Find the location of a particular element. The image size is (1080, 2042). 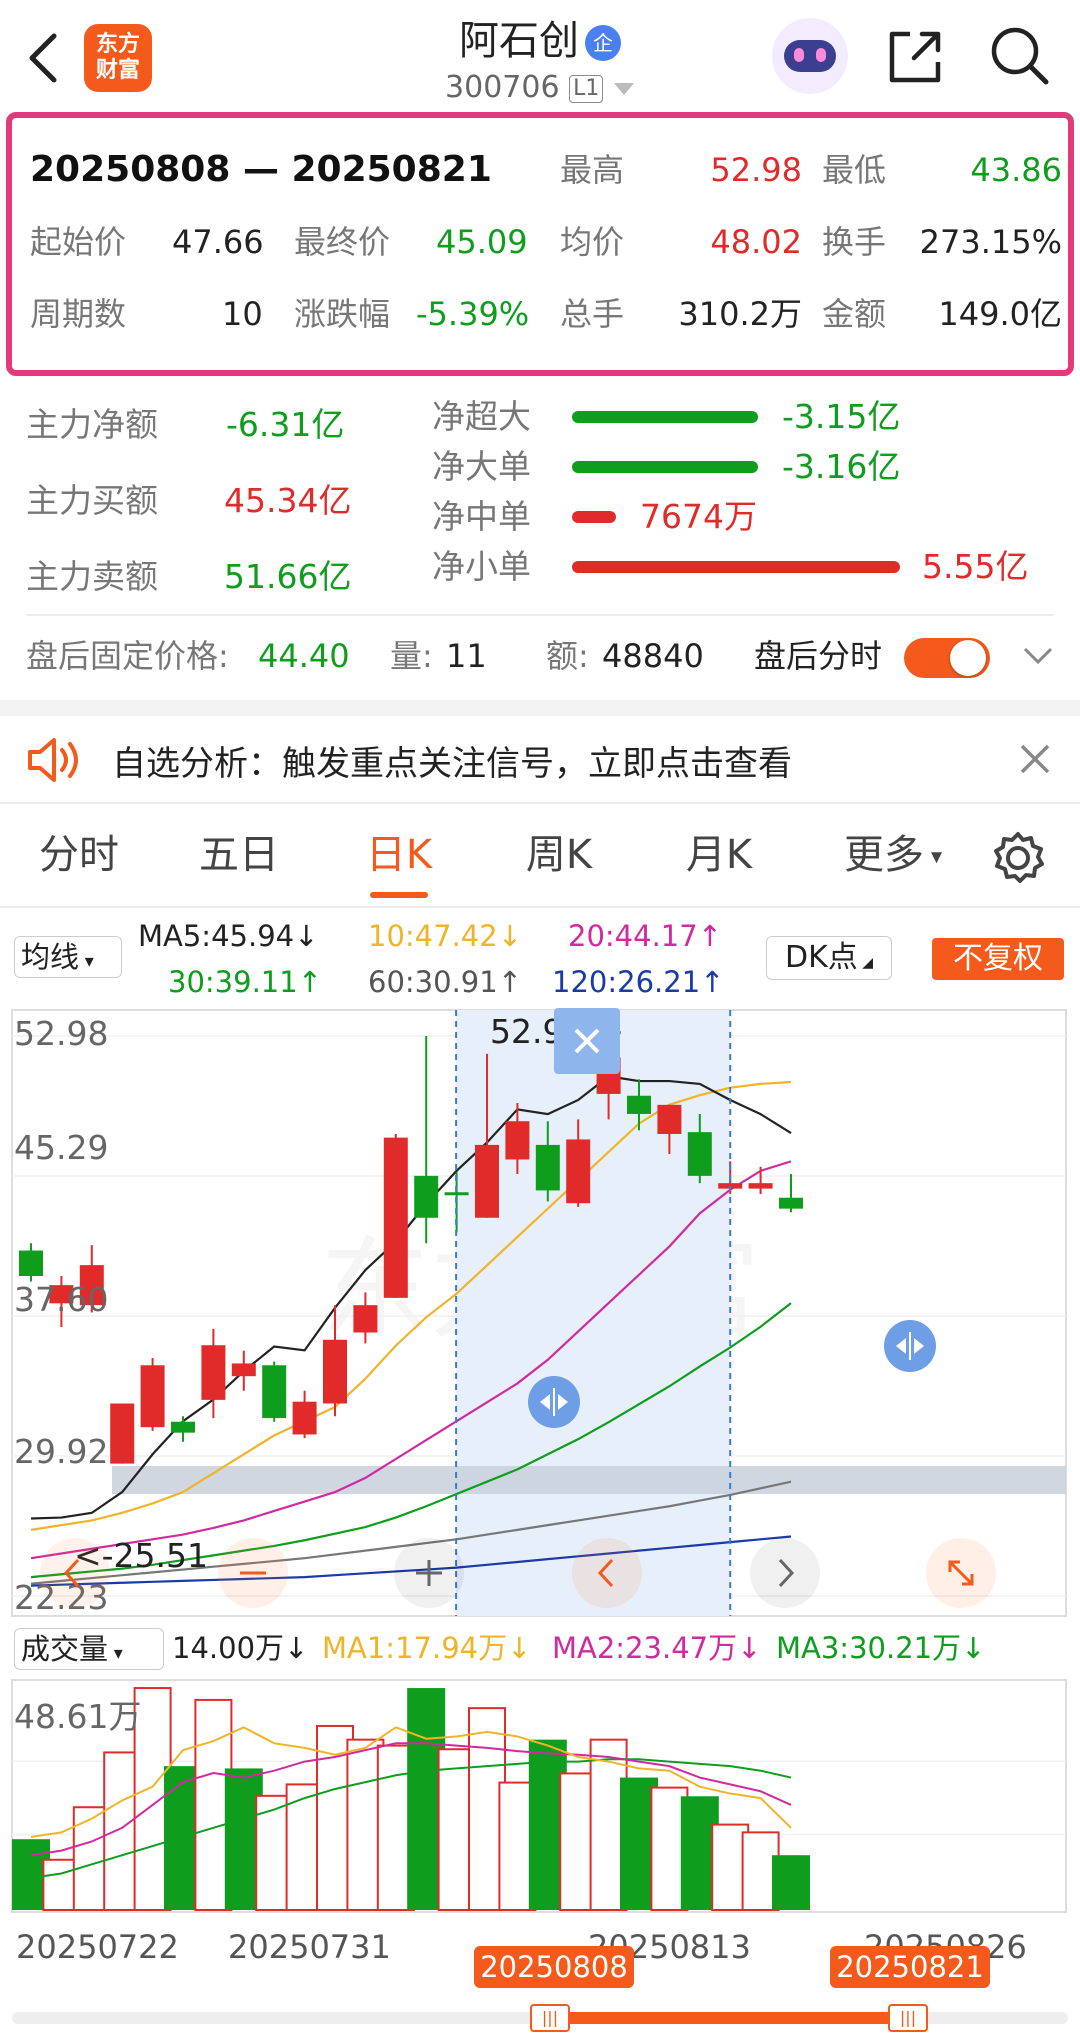

drag-arrows-icon is located at coordinates (554, 1402).